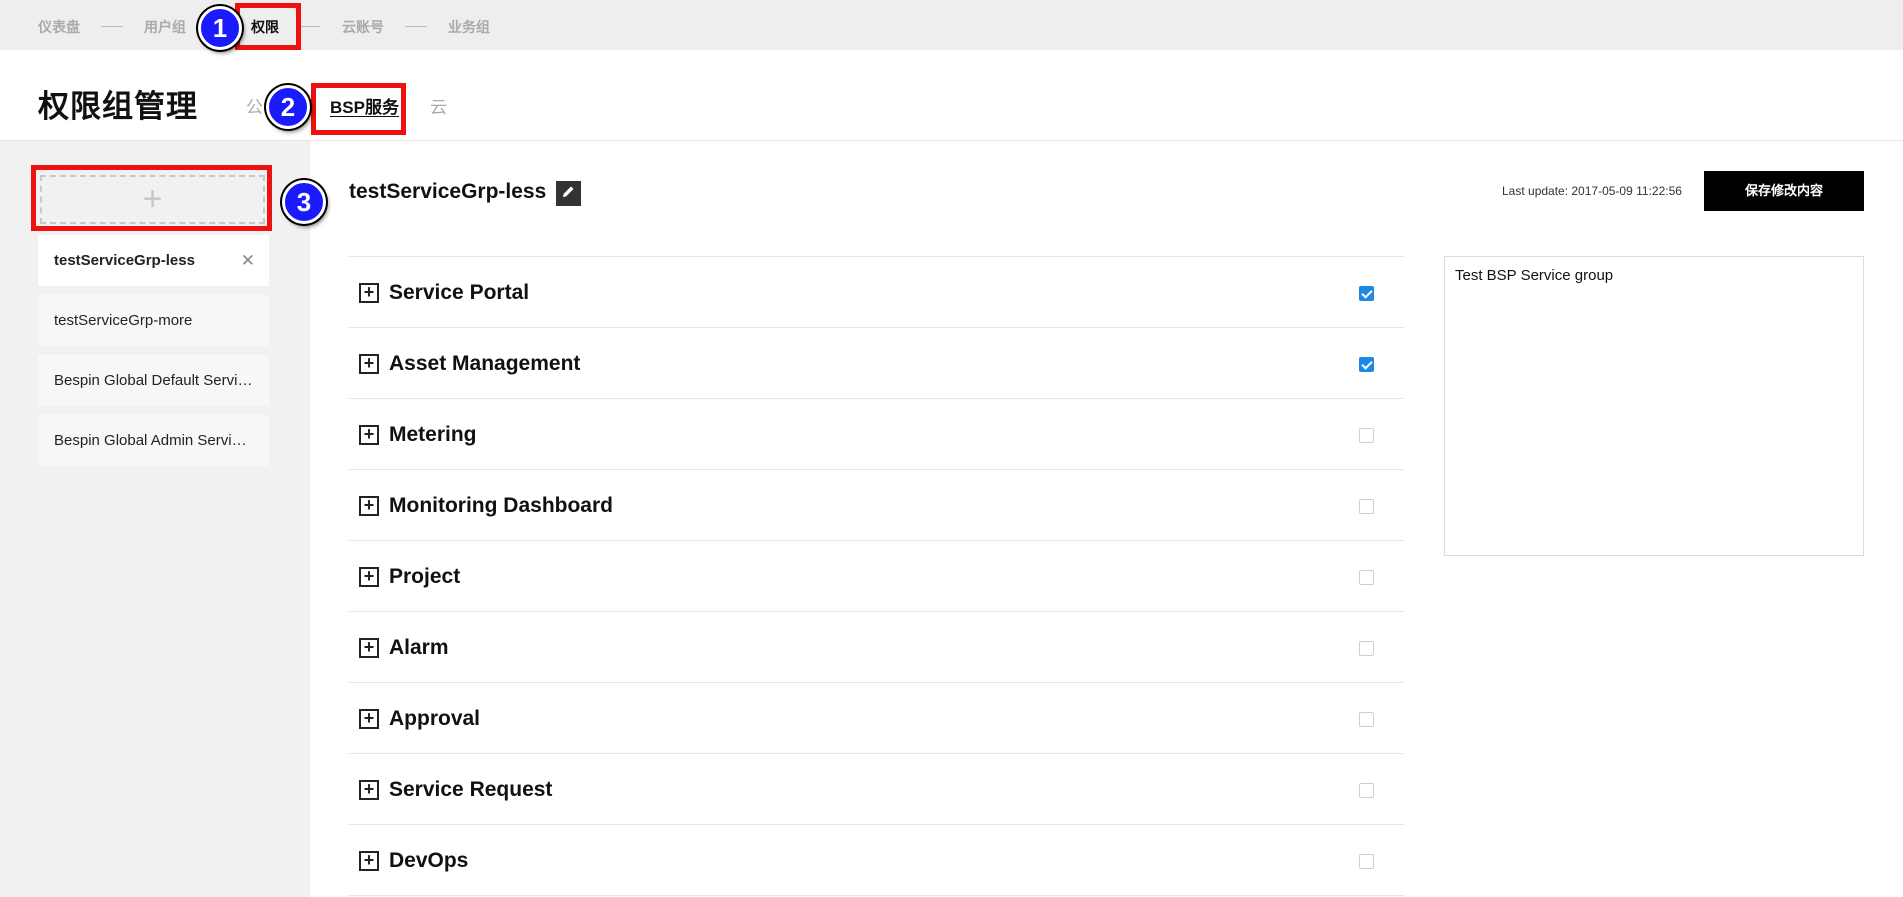 The width and height of the screenshot is (1903, 897). Describe the element at coordinates (161, 380) in the screenshot. I see `group-item-label: Bespin Global Default Service Group` at that location.